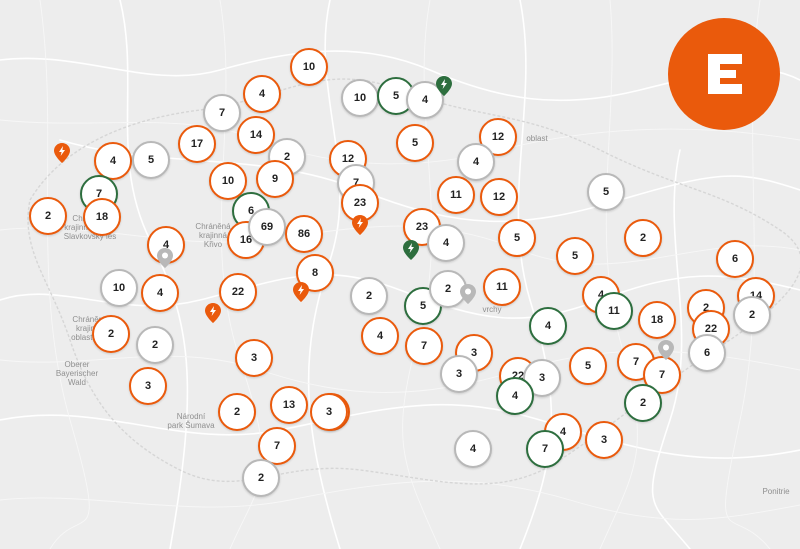 The width and height of the screenshot is (800, 549). What do you see at coordinates (191, 416) in the screenshot?
I see `map-label-line: Národní` at bounding box center [191, 416].